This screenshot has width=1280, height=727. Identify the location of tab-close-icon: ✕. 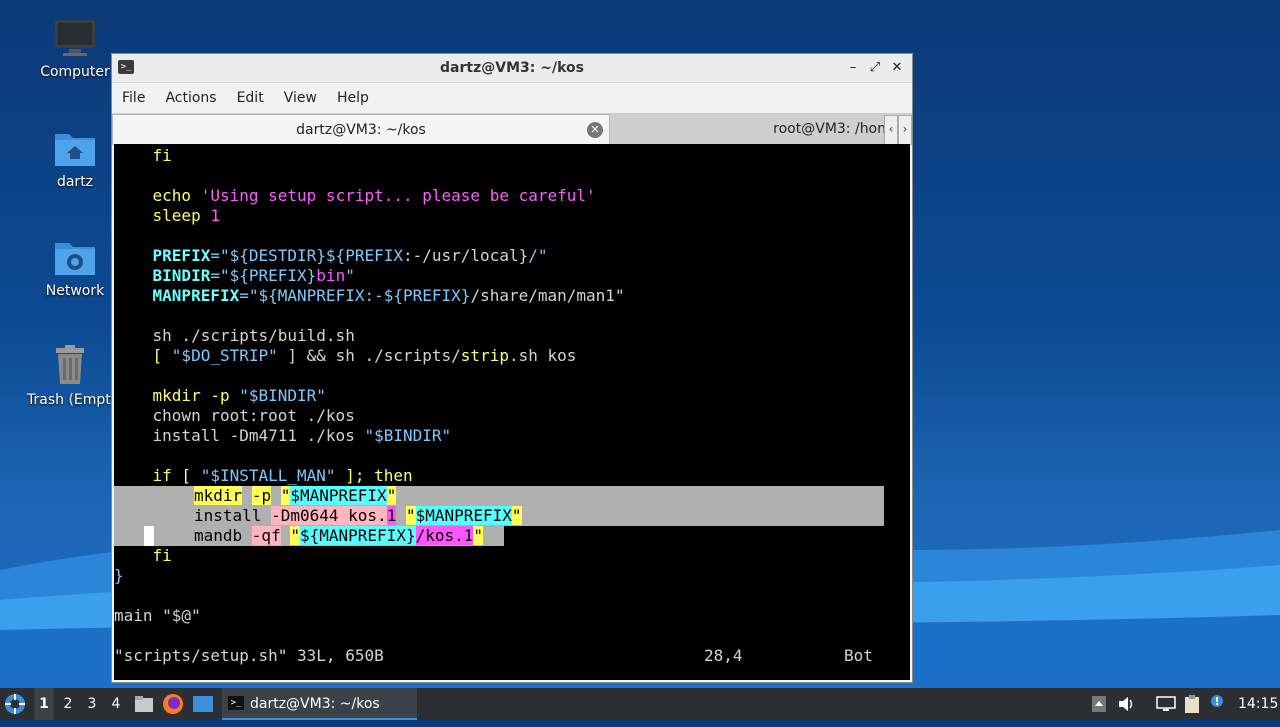
(595, 130).